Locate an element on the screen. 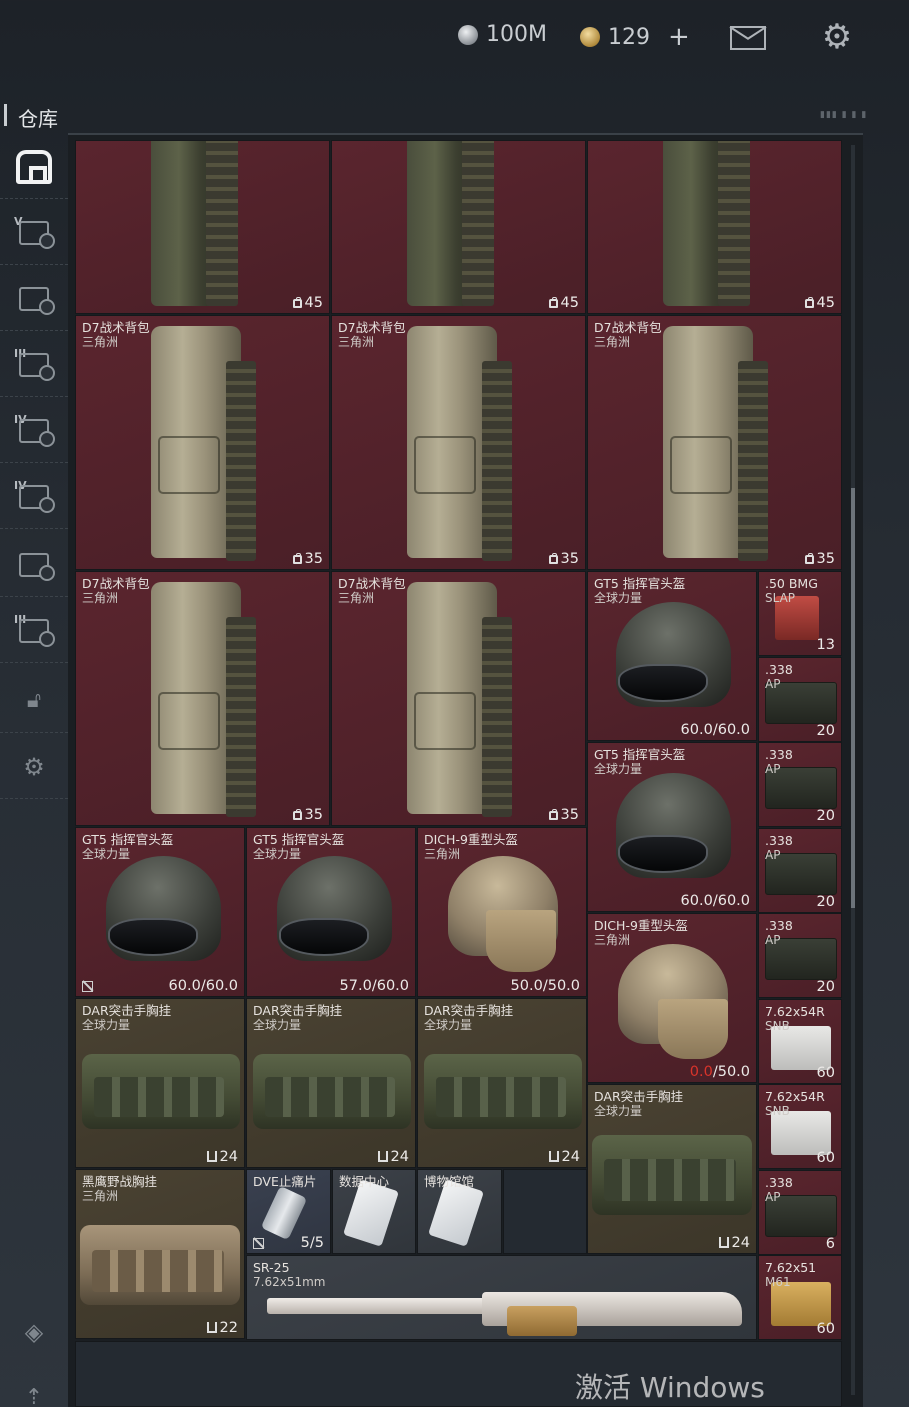 The width and height of the screenshot is (909, 1407). level-3-weapon-icon is located at coordinates (37, 366).